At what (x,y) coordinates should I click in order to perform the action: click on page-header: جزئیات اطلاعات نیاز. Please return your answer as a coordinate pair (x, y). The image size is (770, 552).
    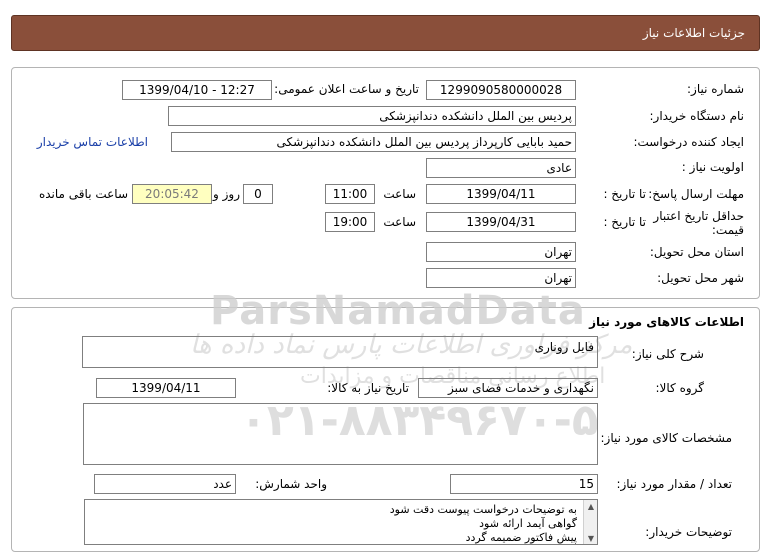
    Looking at the image, I should click on (385, 33).